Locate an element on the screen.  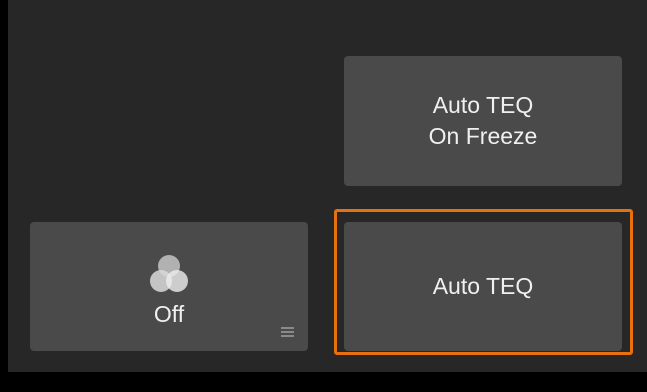
auto-teq-button: Auto TEQ is located at coordinates (483, 286).